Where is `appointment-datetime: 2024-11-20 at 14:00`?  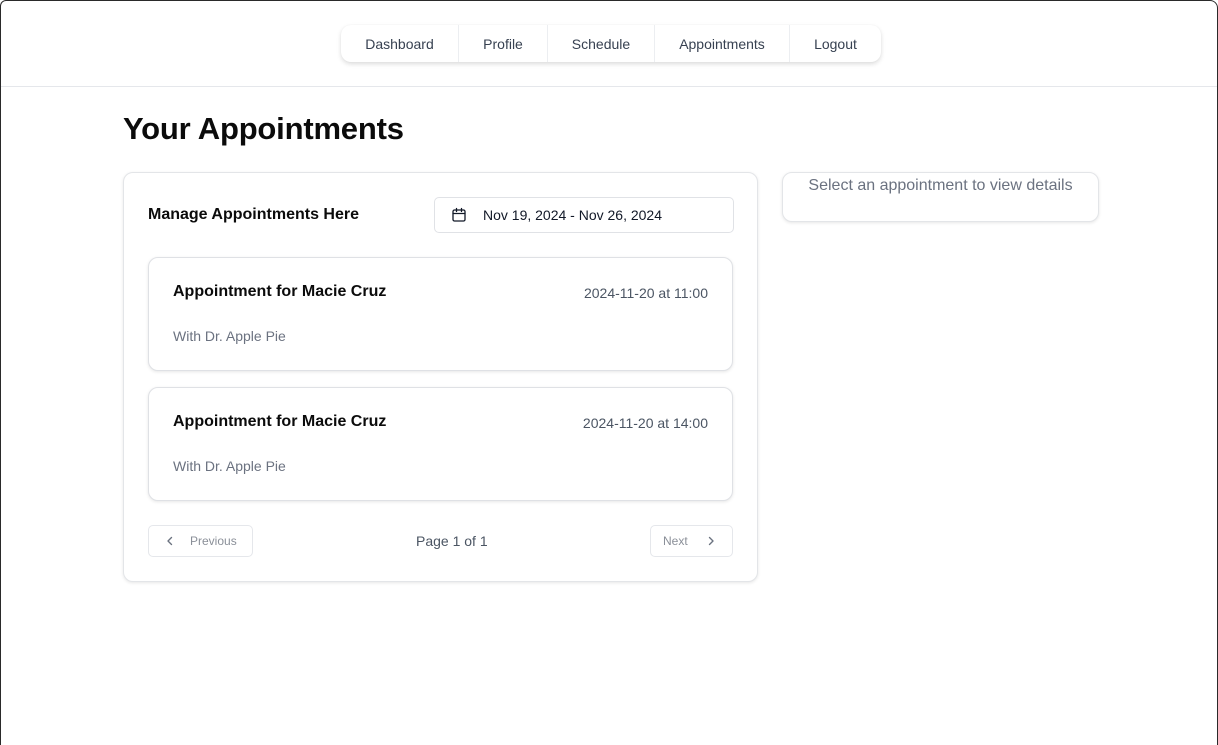 appointment-datetime: 2024-11-20 at 14:00 is located at coordinates (645, 423).